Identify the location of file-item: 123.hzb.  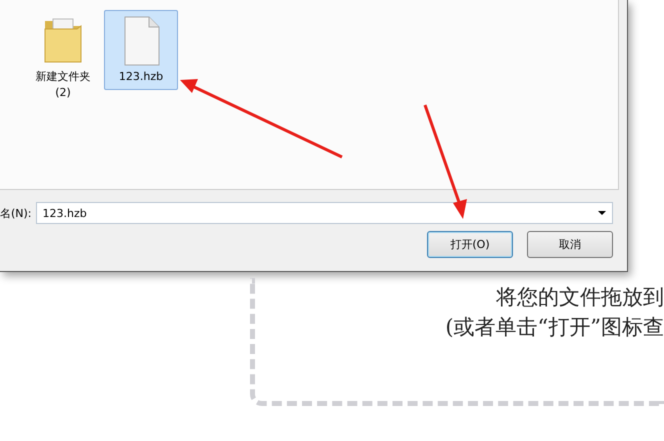
(141, 50).